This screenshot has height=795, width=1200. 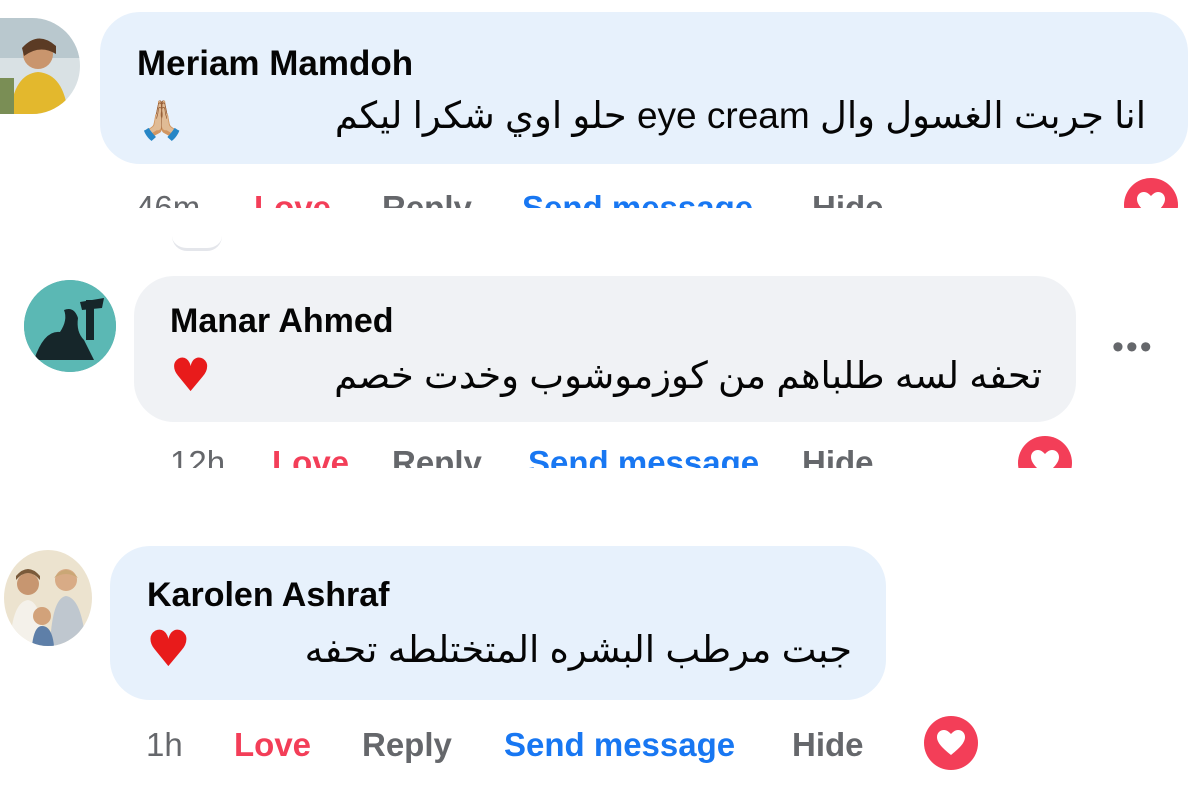 I want to click on praying-hands-icon: 🙏🏼, so click(x=162, y=120).